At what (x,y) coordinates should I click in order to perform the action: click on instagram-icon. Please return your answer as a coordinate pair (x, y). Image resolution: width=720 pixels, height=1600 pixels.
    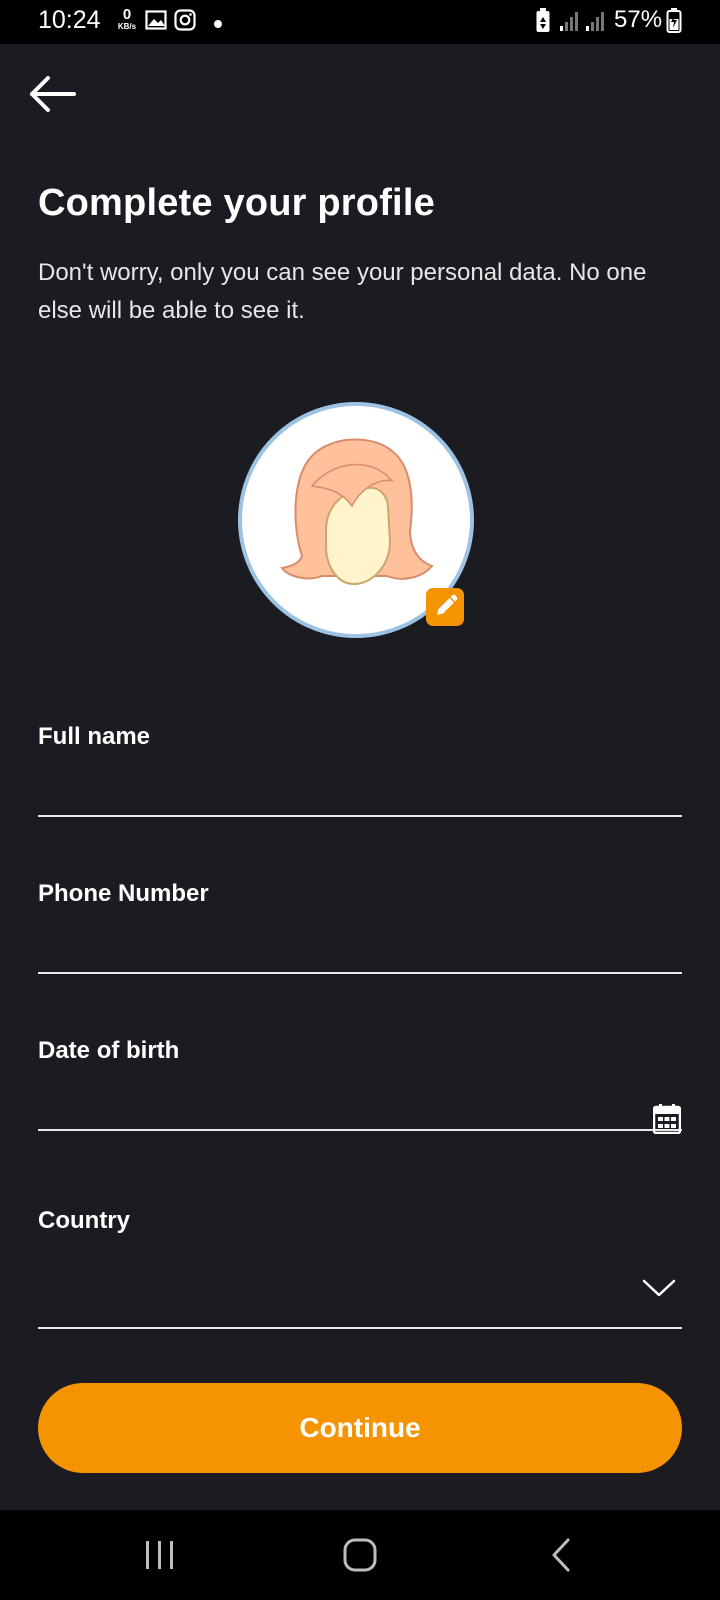
    Looking at the image, I should click on (185, 22).